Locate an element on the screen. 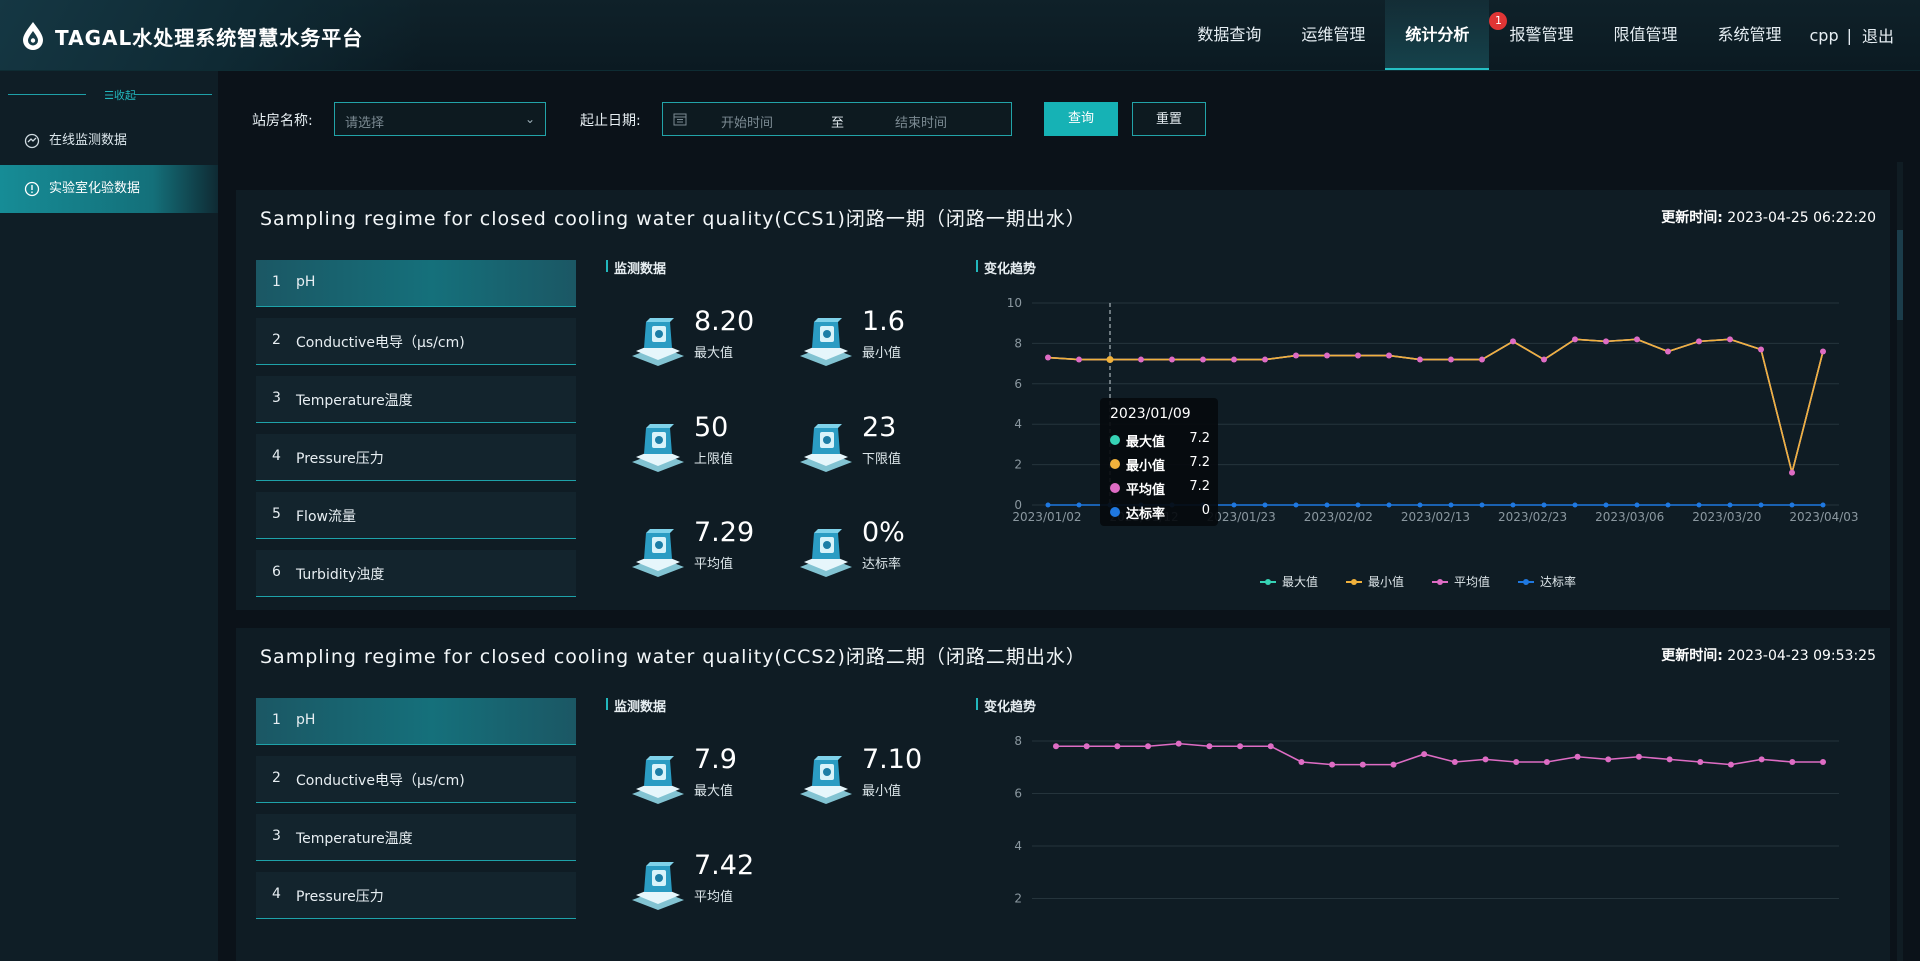 The height and width of the screenshot is (961, 1920). update-time-value: 2023-04-23 09:53:25 is located at coordinates (1801, 656).